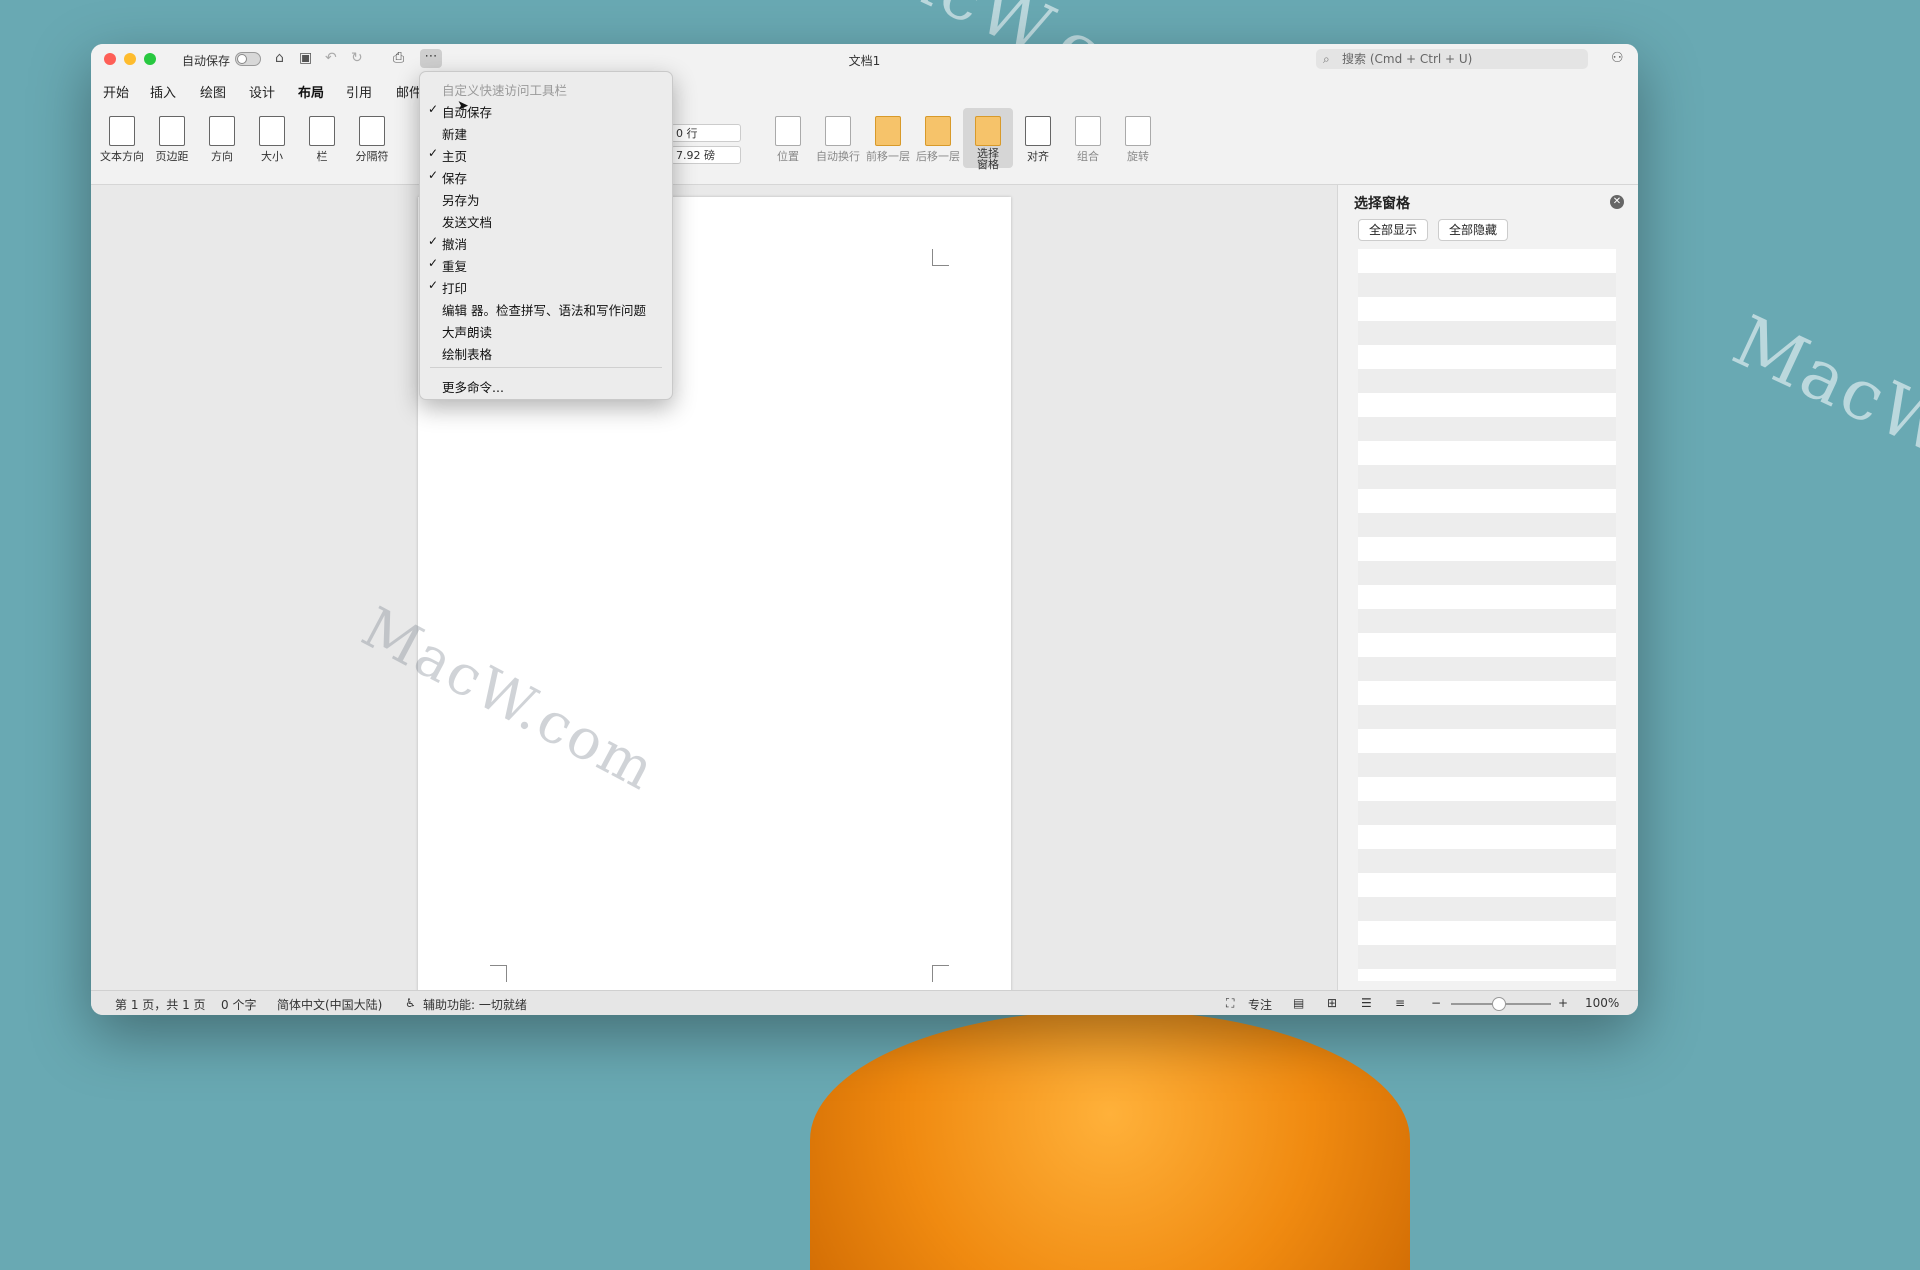  I want to click on size-button: 大小, so click(272, 136).